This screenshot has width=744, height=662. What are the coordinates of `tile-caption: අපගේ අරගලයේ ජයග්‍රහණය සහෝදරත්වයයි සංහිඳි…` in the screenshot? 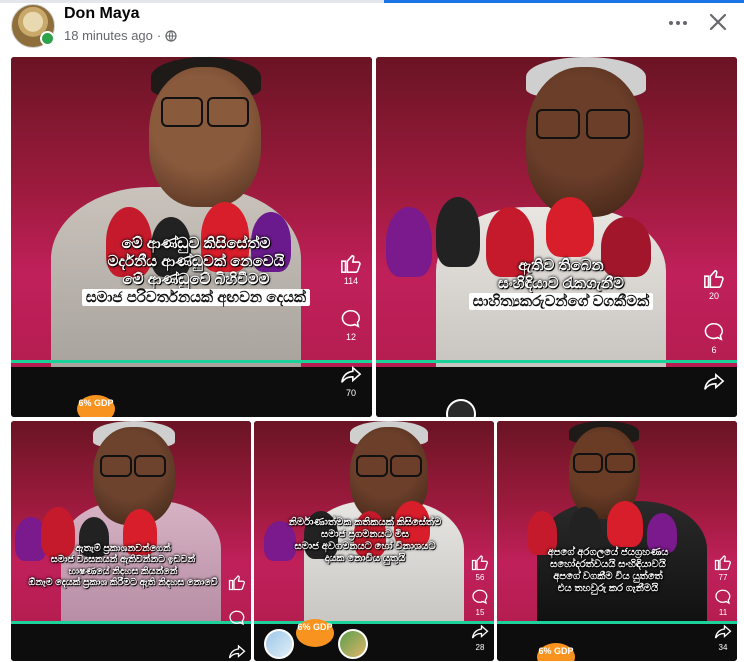 It's located at (608, 570).